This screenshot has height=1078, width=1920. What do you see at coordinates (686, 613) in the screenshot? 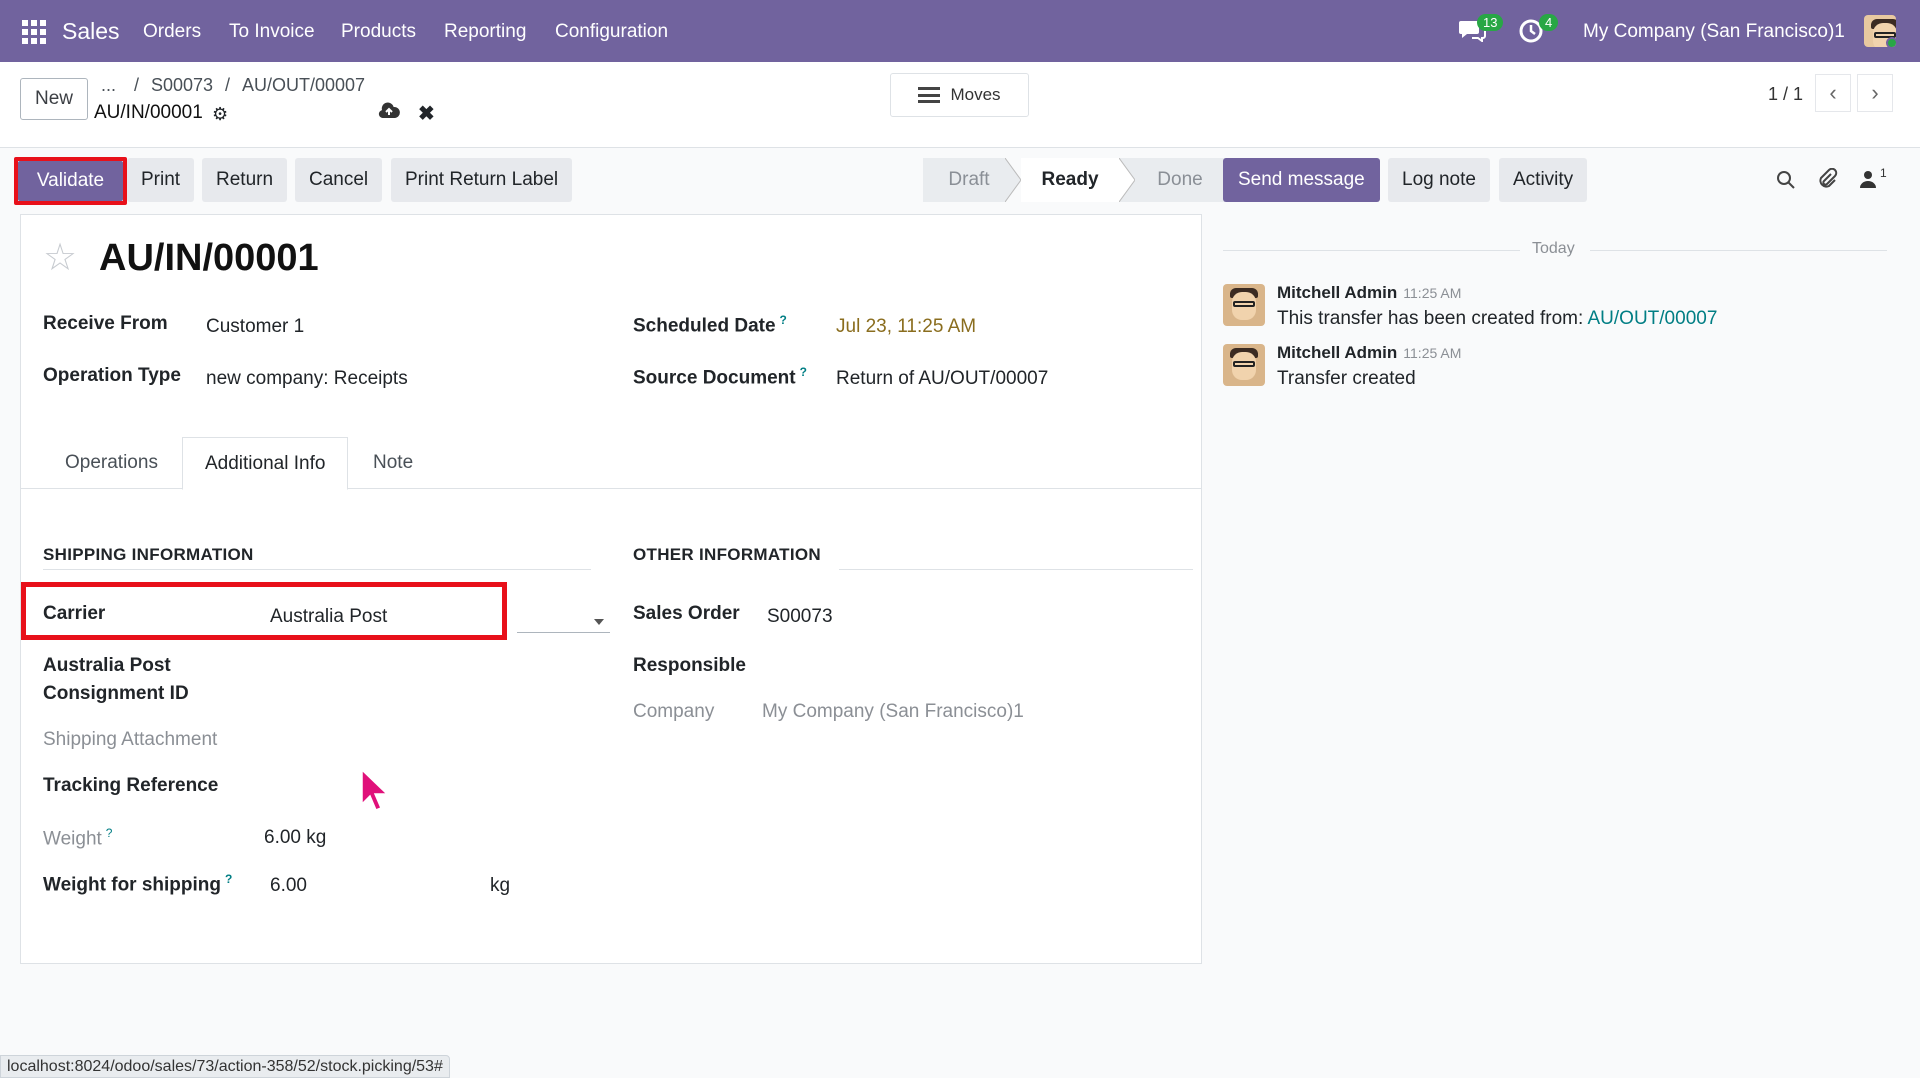
I see `sales-order-label: Sales Order` at bounding box center [686, 613].